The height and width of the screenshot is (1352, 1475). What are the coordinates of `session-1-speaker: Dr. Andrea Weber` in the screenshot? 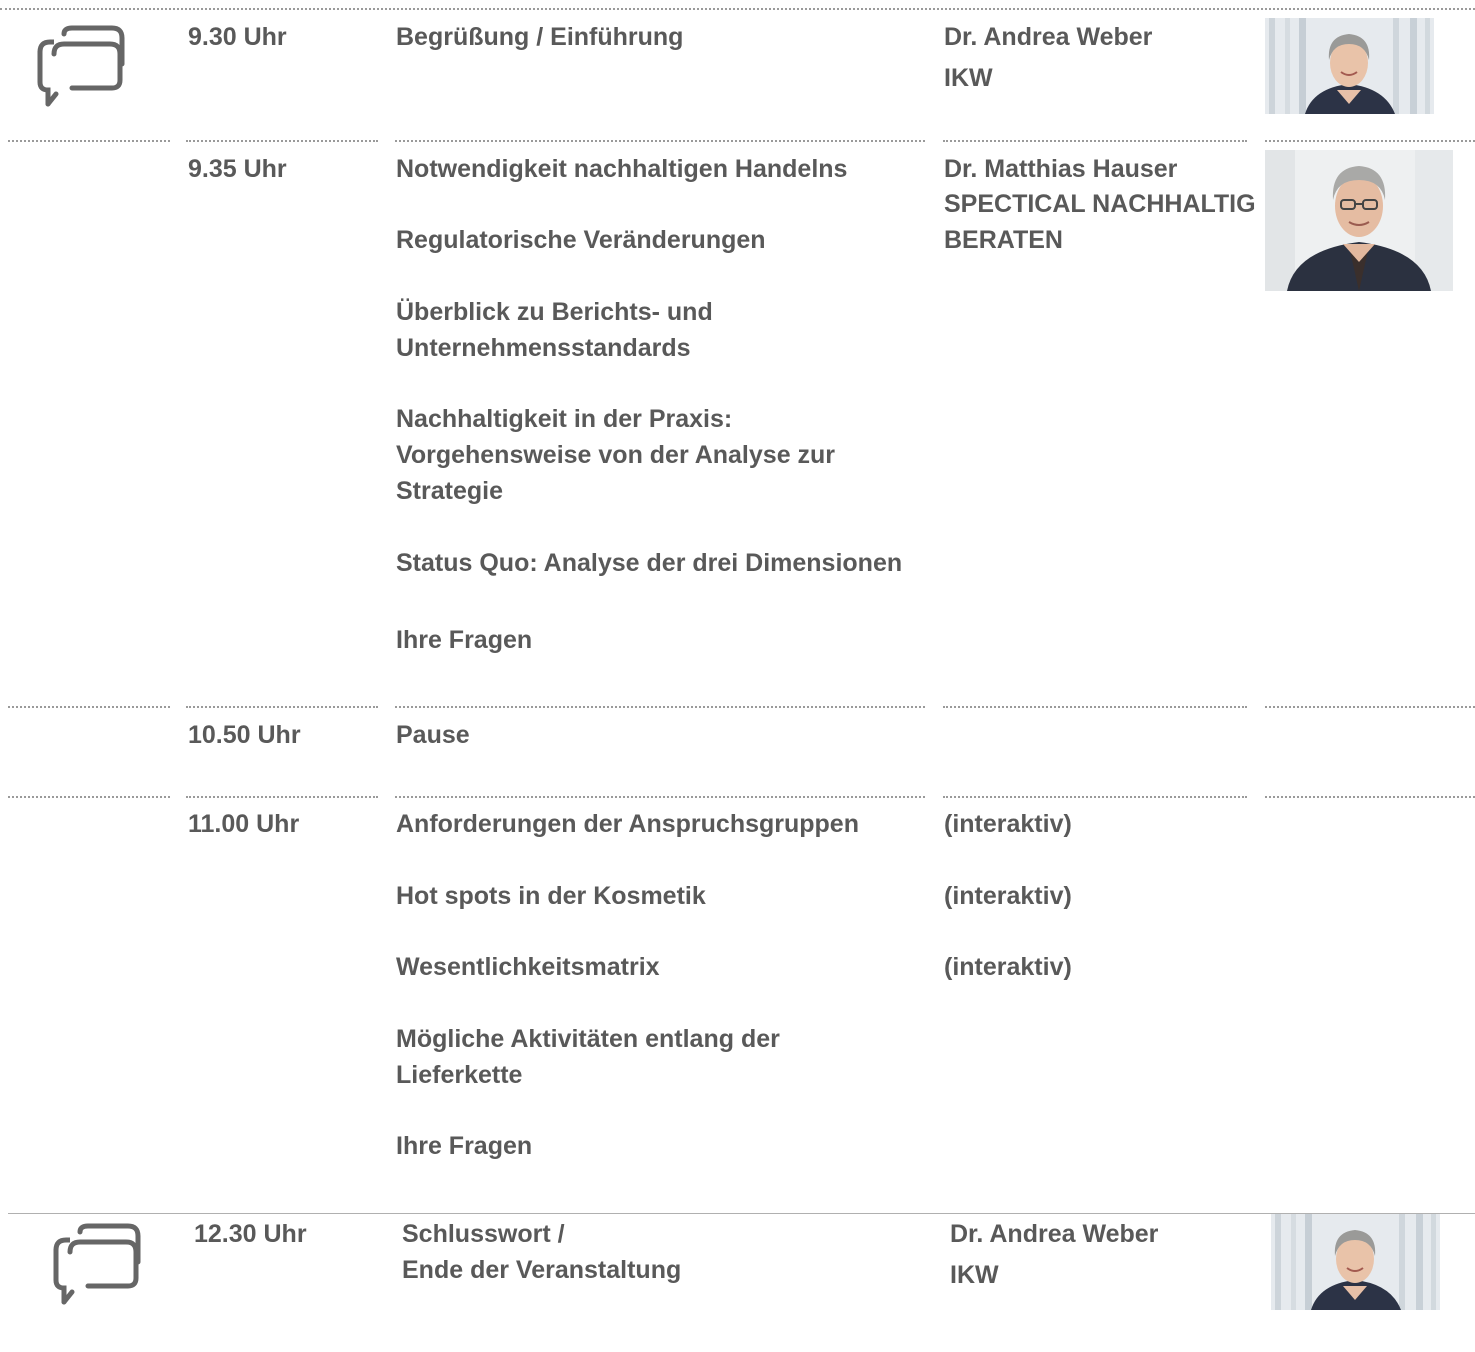 It's located at (1048, 37).